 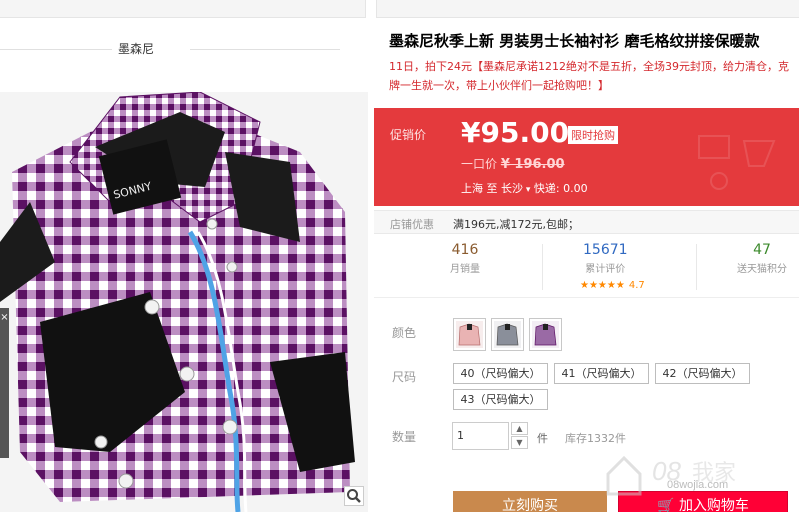 I want to click on promo-price-label: 促销价, so click(x=408, y=135).